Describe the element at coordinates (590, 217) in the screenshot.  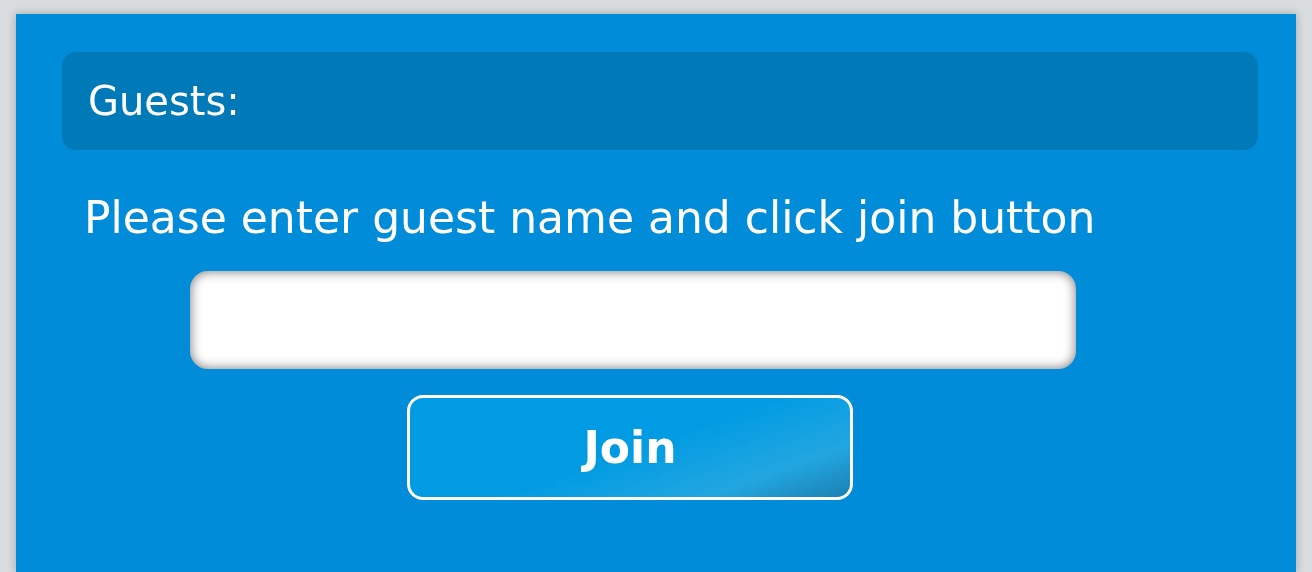
I see `instruction-text: Please enter guest name and click join button` at that location.